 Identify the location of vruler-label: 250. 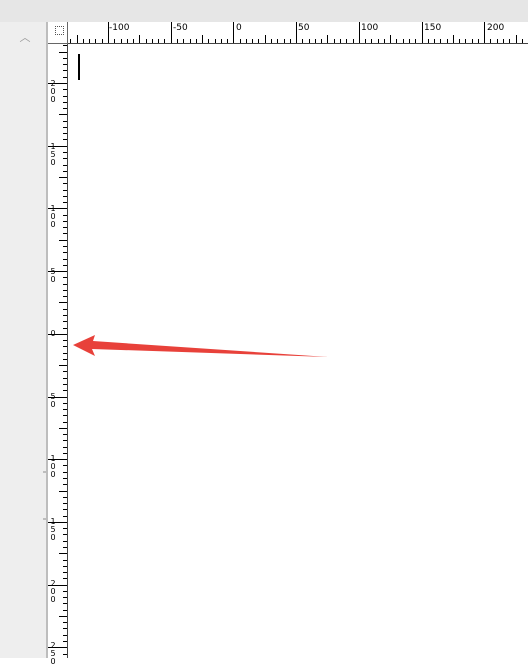
(53, 653).